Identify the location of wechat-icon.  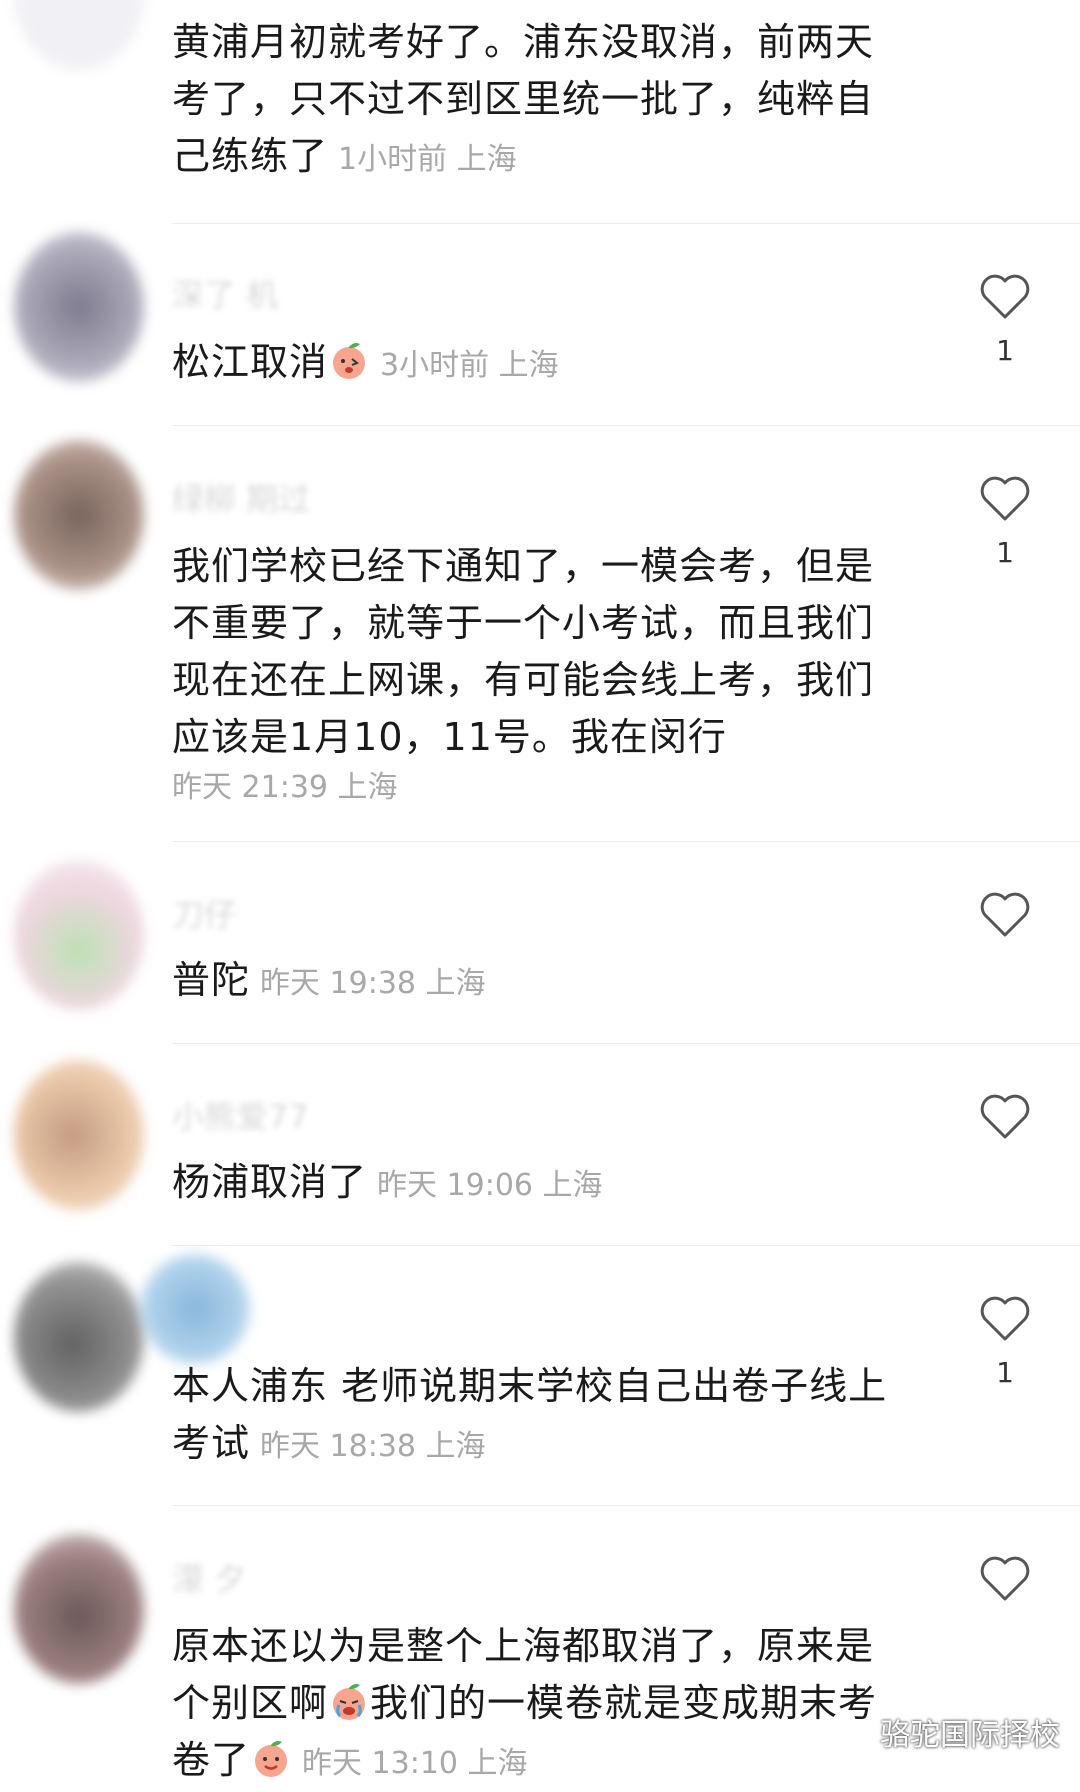
(851, 1731).